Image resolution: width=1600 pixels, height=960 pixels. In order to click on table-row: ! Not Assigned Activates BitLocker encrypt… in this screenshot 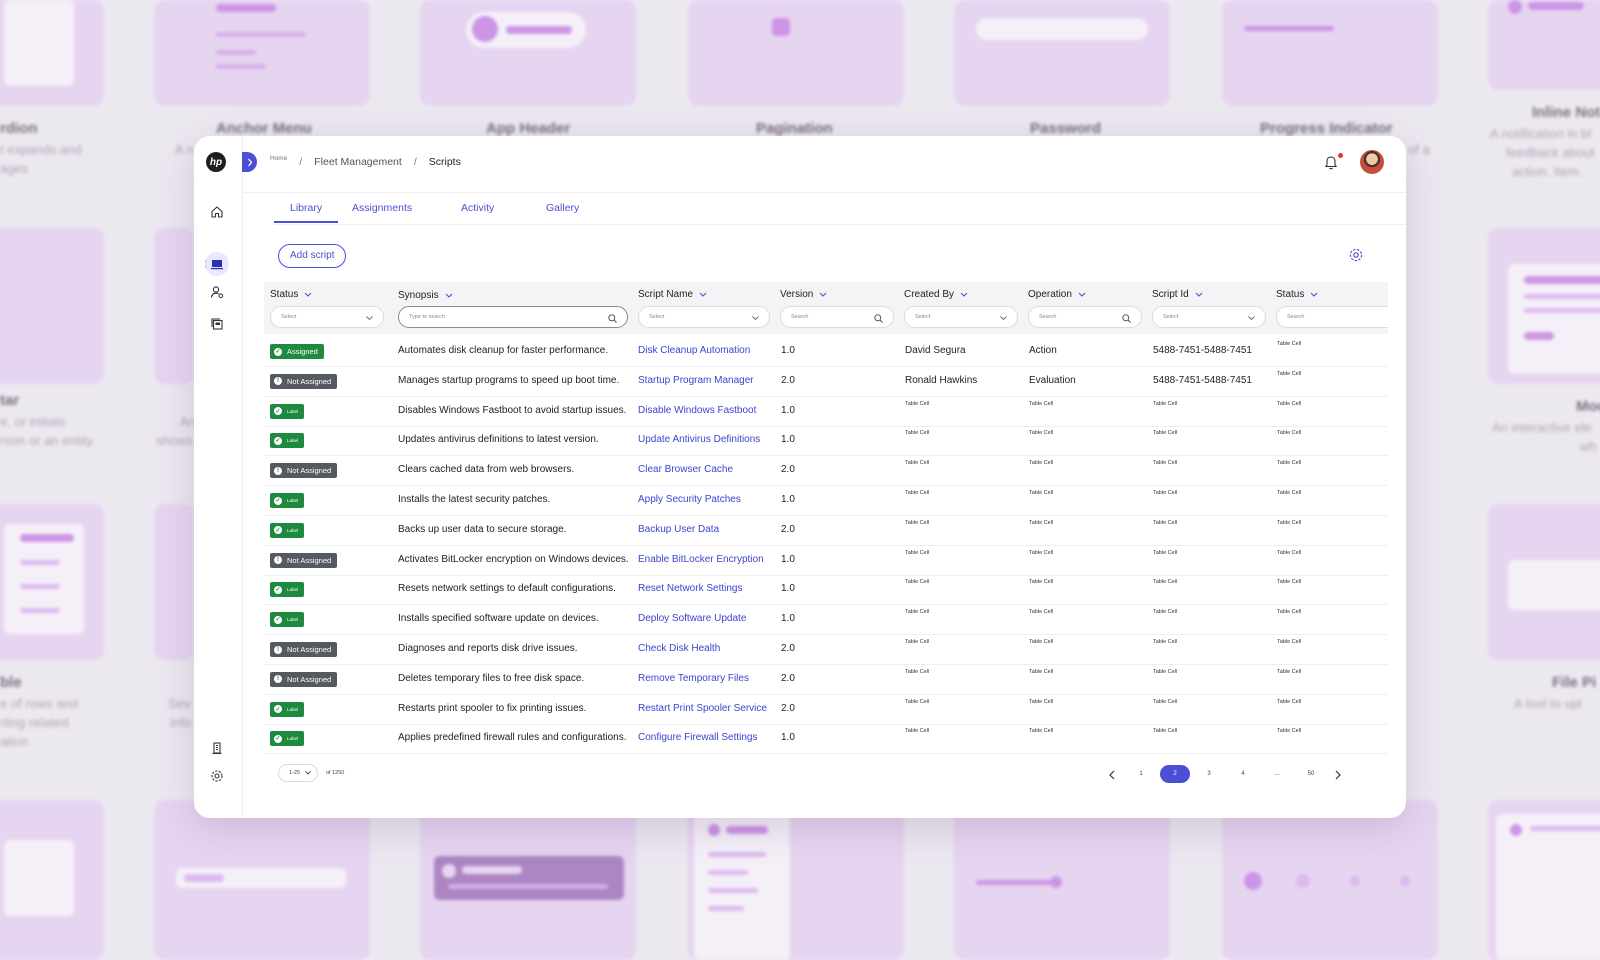, I will do `click(826, 560)`.